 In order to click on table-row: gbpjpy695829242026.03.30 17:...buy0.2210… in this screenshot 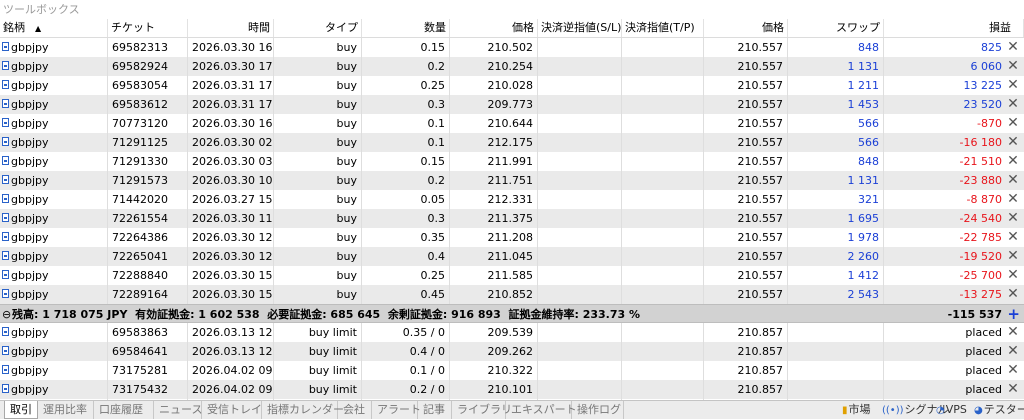, I will do `click(512, 66)`.